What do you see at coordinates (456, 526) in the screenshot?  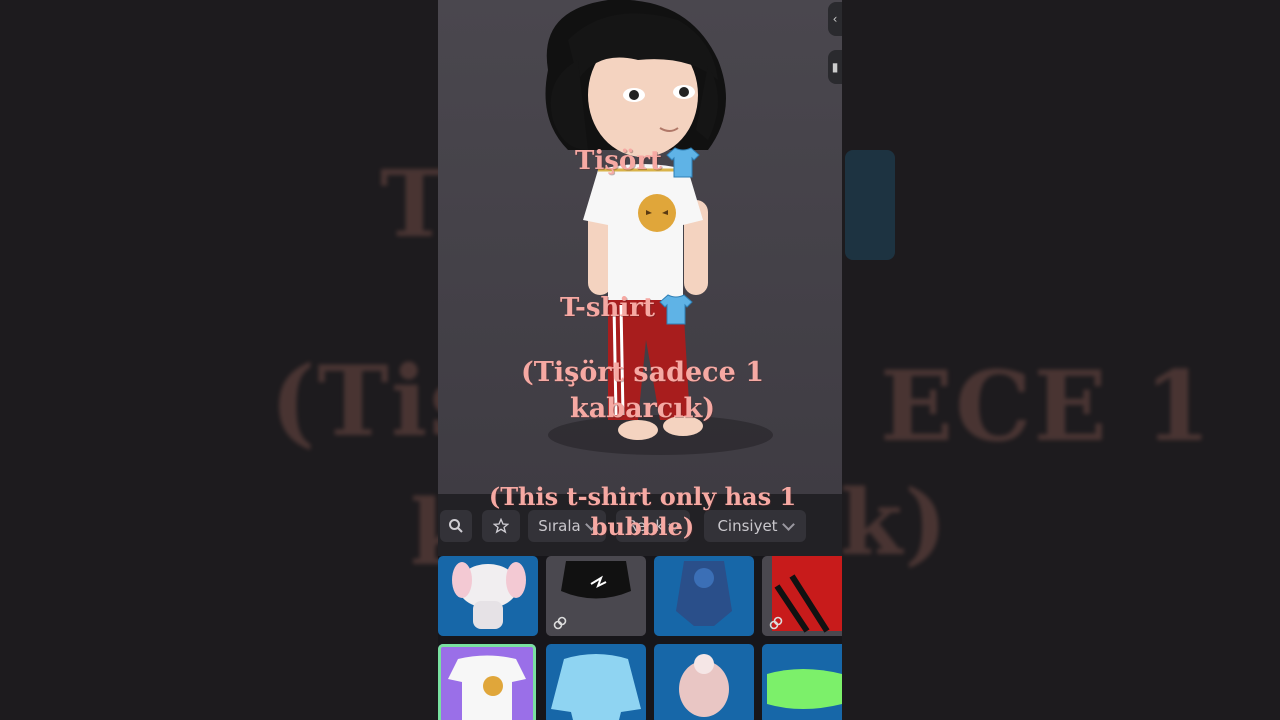 I see `search-icon` at bounding box center [456, 526].